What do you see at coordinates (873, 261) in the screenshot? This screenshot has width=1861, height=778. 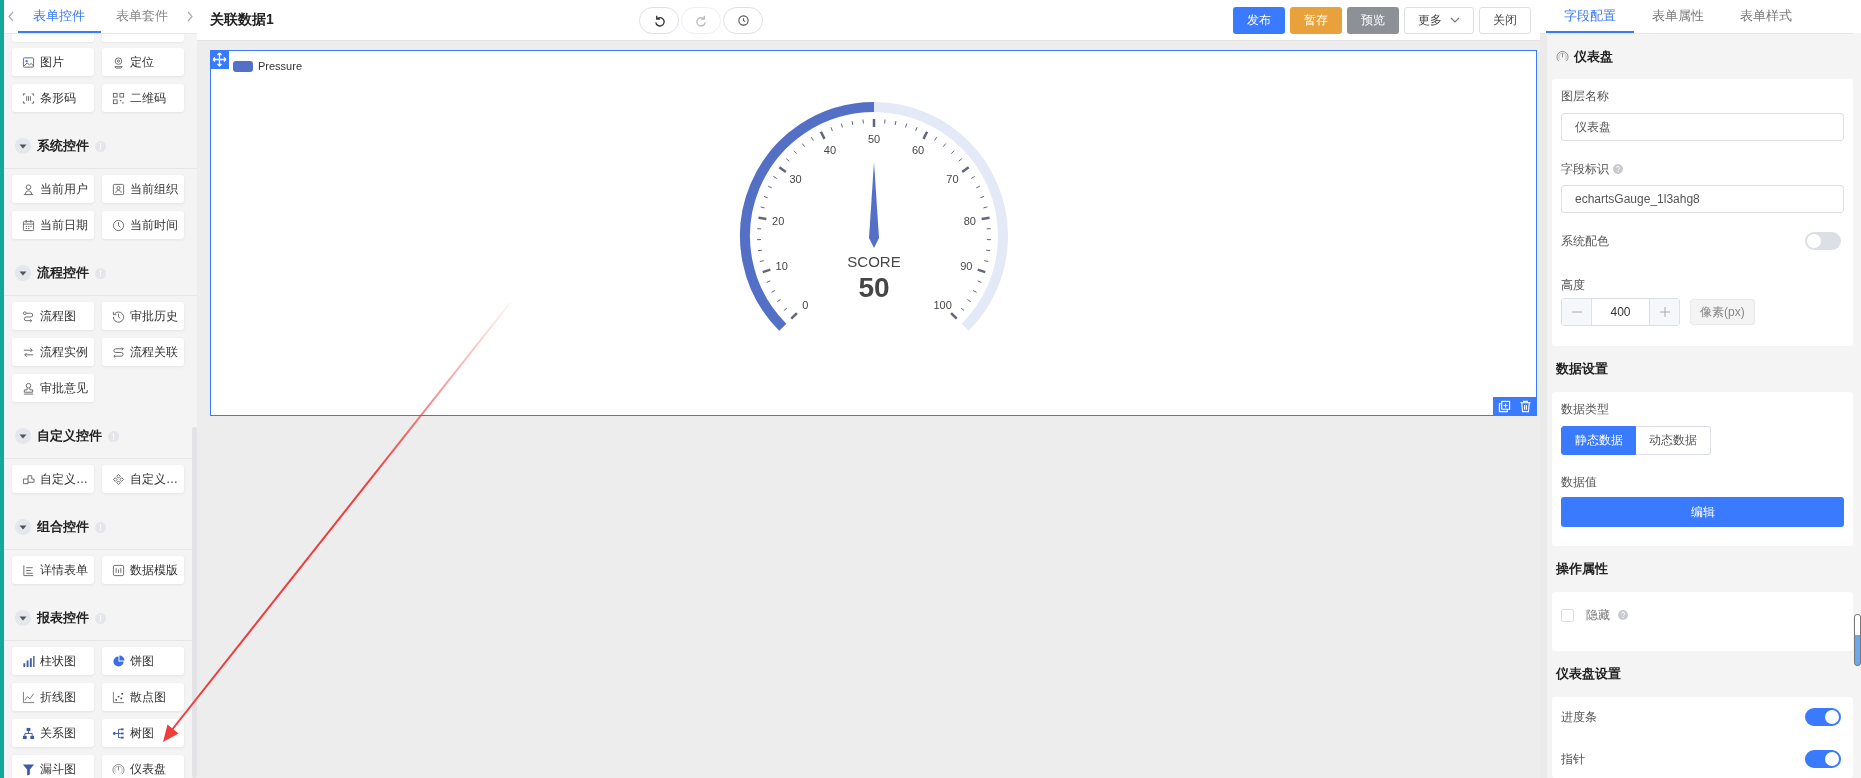 I see `gauge-title: SCORE` at bounding box center [873, 261].